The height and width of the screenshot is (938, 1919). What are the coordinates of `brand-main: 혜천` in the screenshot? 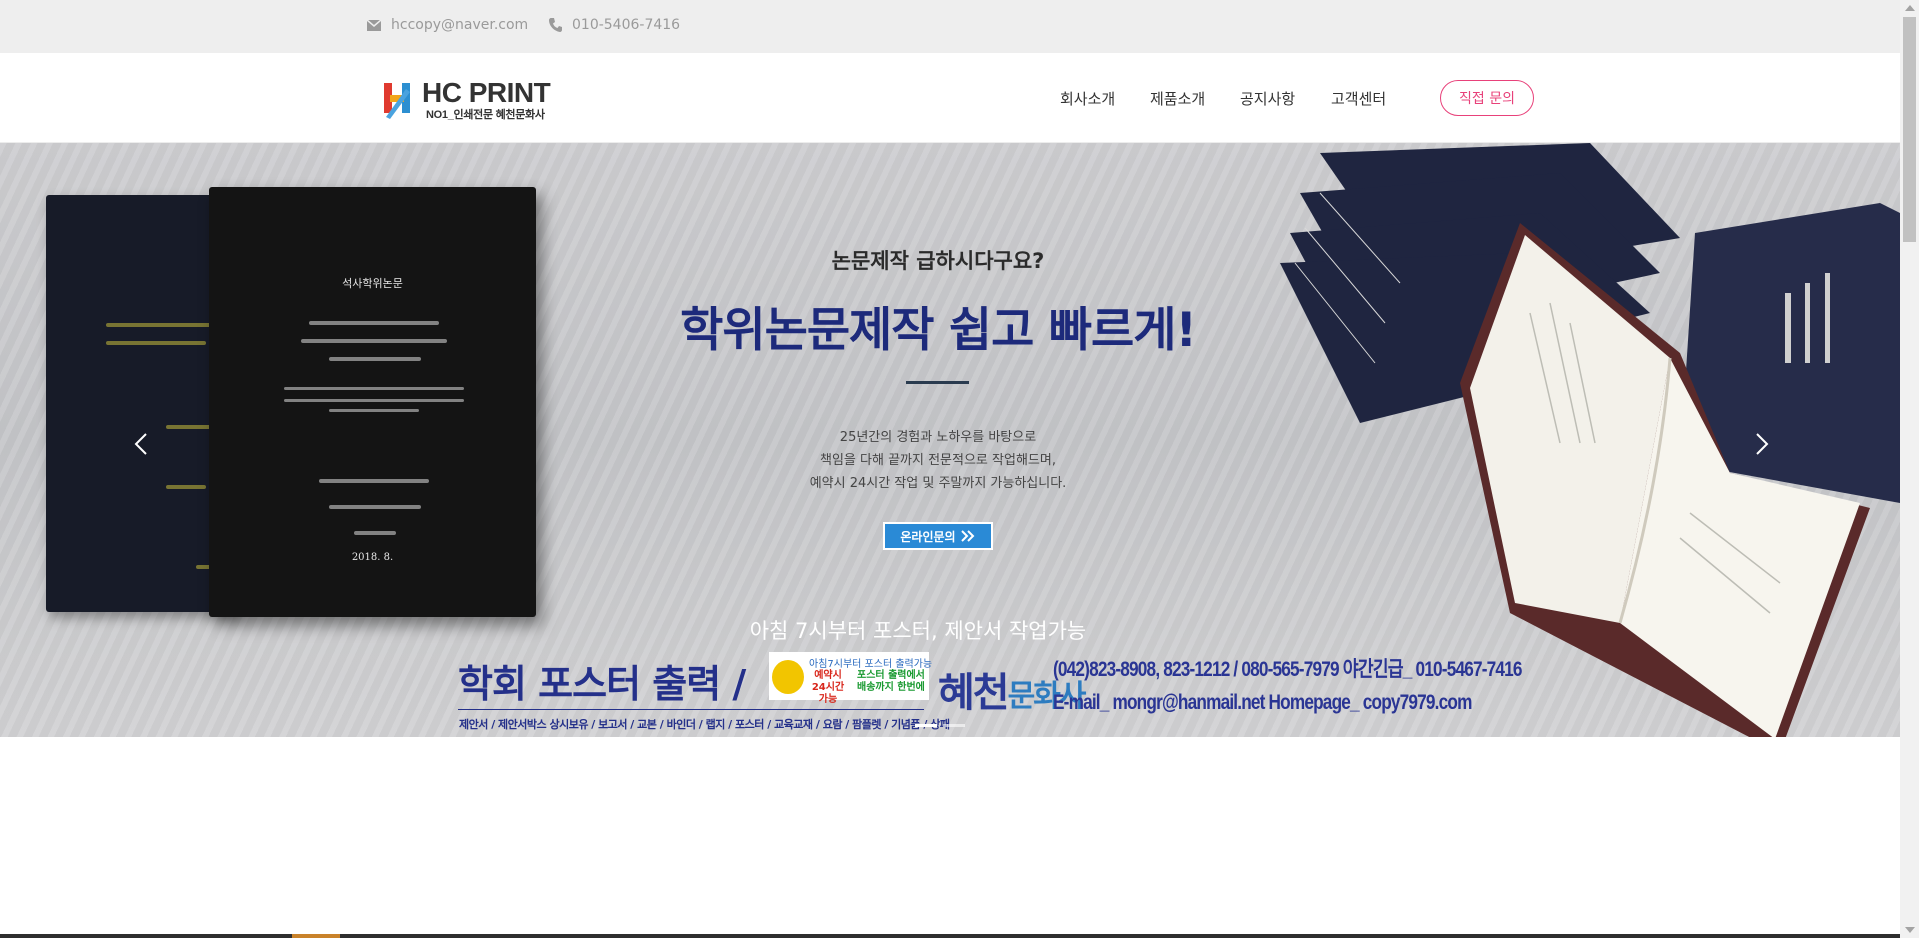 It's located at (974, 693).